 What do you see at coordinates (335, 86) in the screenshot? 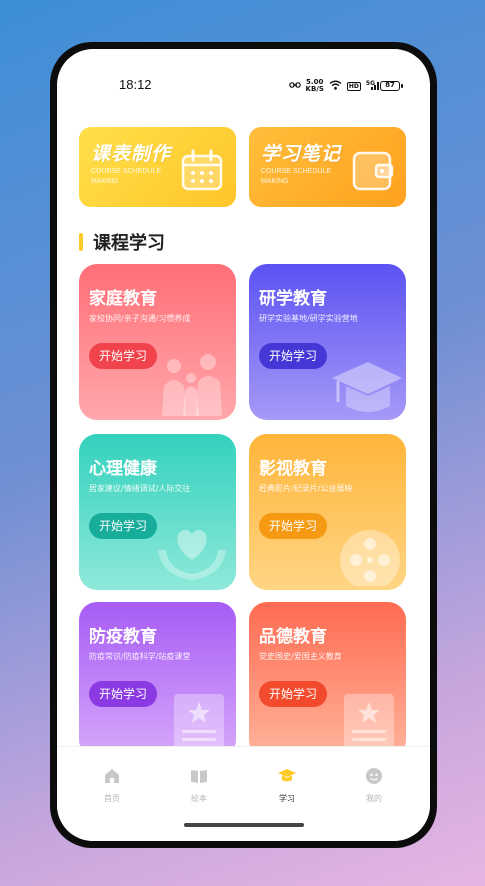
I see `wifi-icon` at bounding box center [335, 86].